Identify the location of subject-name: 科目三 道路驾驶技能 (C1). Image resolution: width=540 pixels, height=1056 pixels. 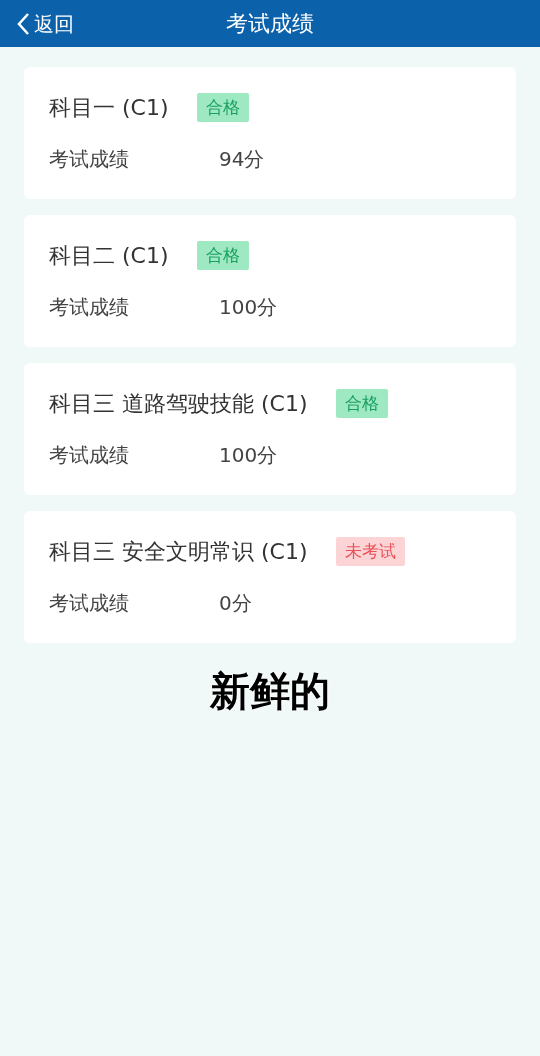
(178, 404).